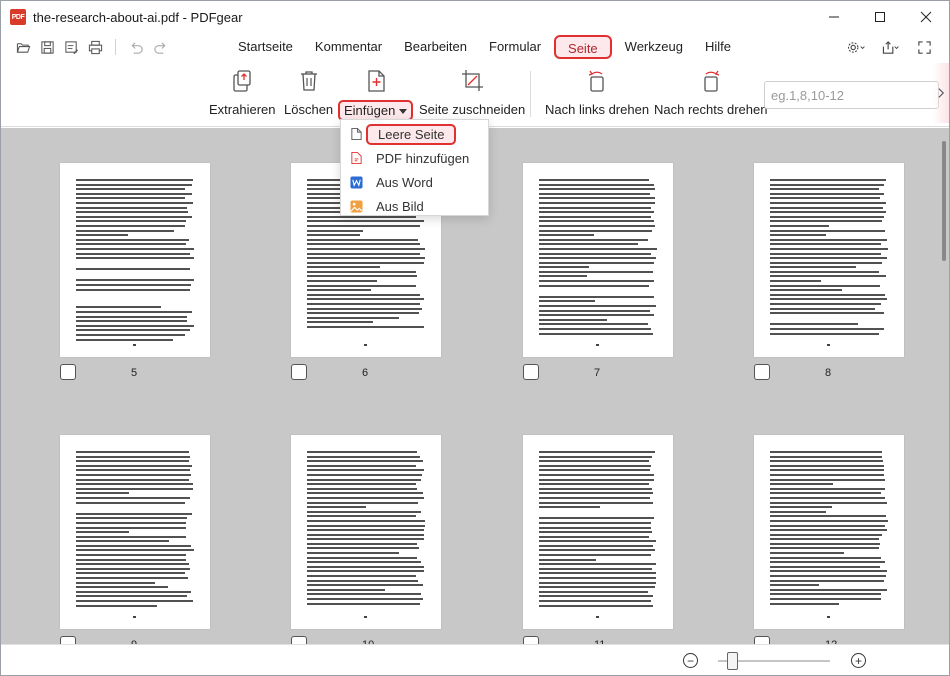 Image resolution: width=950 pixels, height=676 pixels. I want to click on insert-page-icon, so click(376, 81).